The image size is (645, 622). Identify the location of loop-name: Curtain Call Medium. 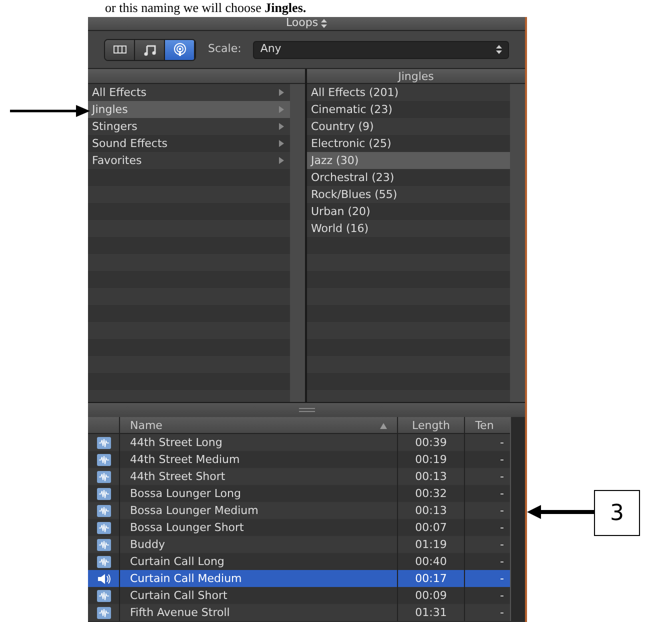
(186, 579).